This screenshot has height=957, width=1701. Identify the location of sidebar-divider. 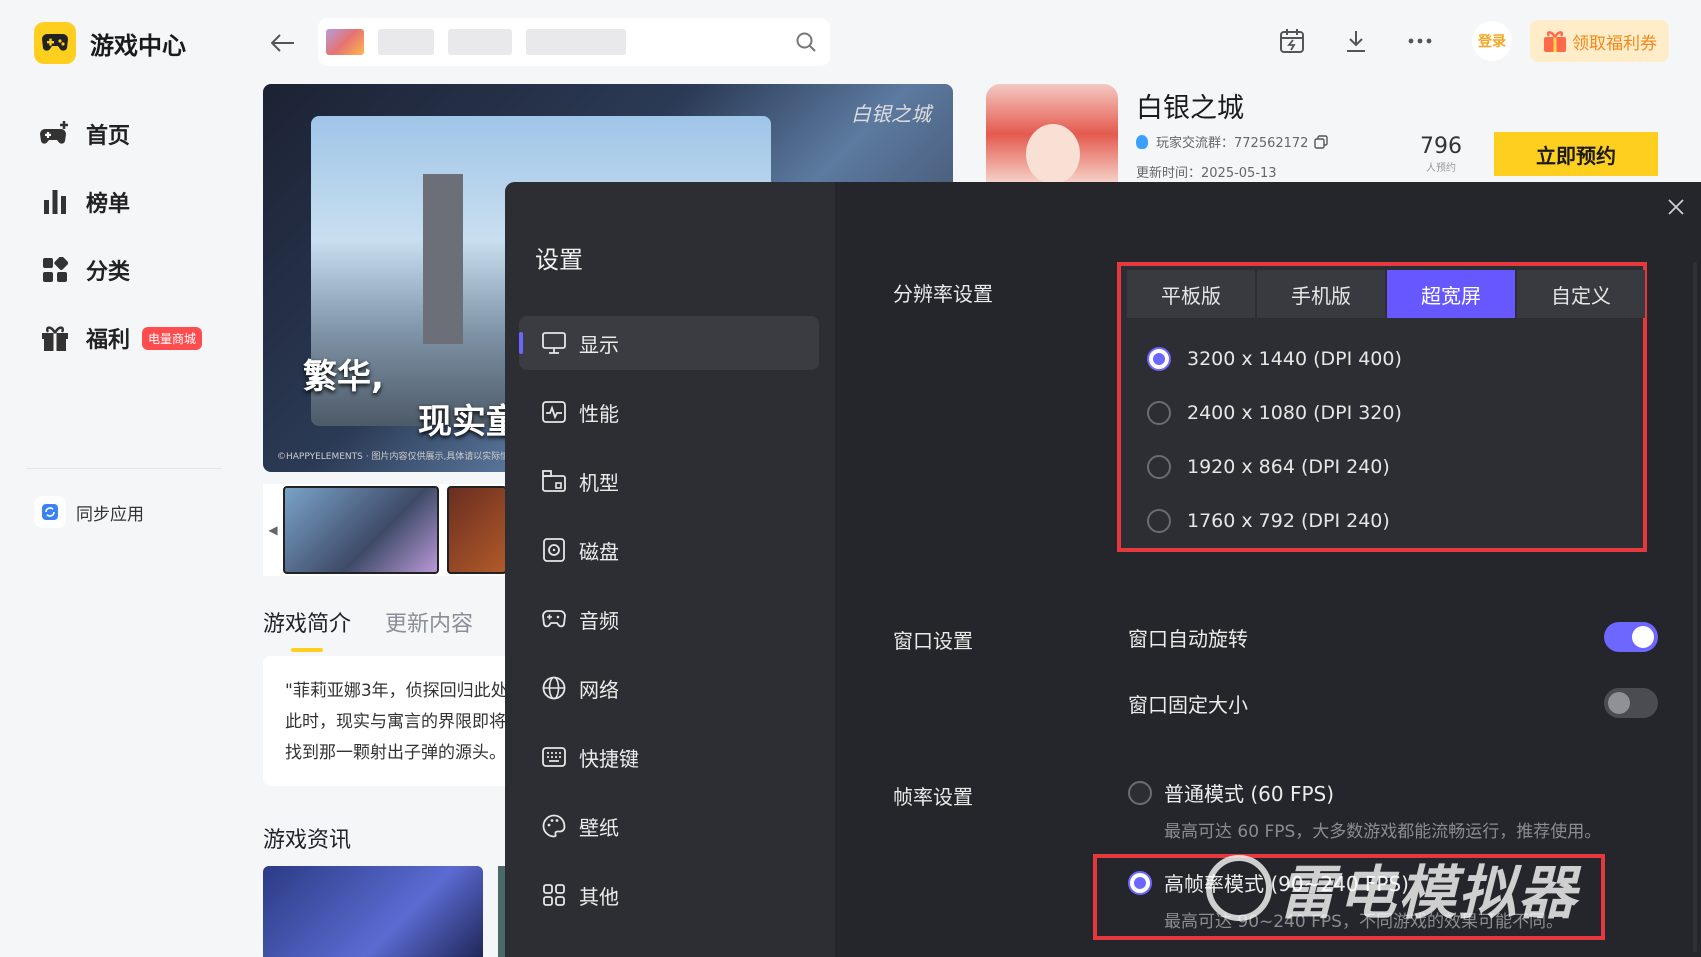
(124, 468).